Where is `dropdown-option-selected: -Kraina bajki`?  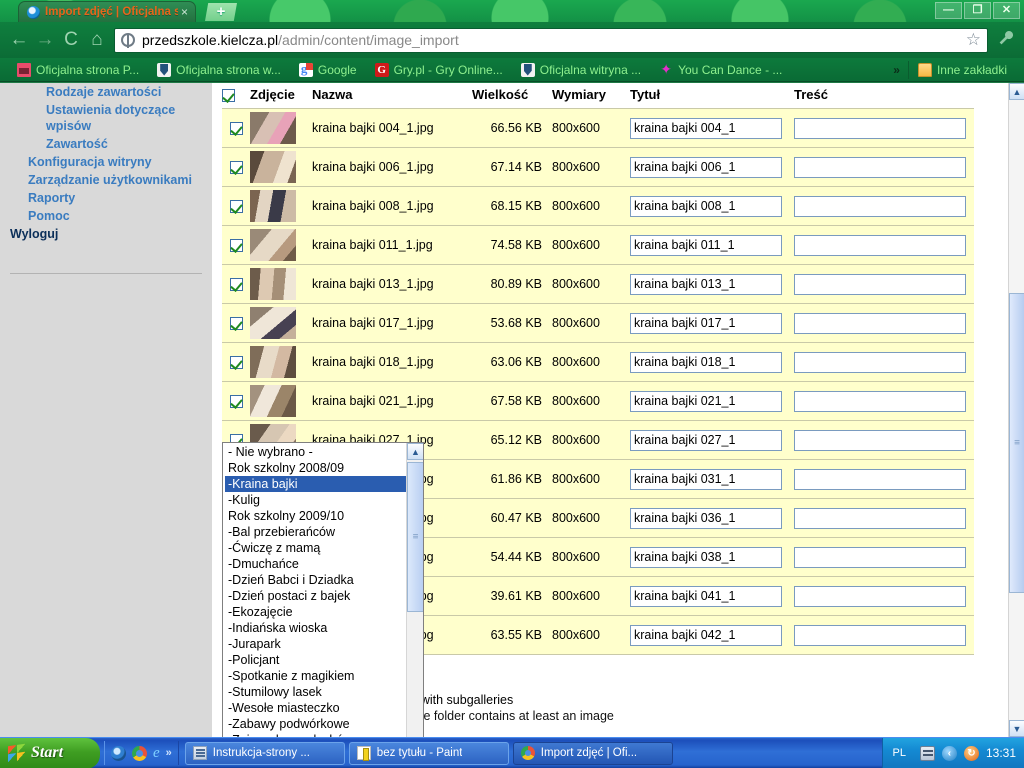 dropdown-option-selected: -Kraina bajki is located at coordinates (315, 484).